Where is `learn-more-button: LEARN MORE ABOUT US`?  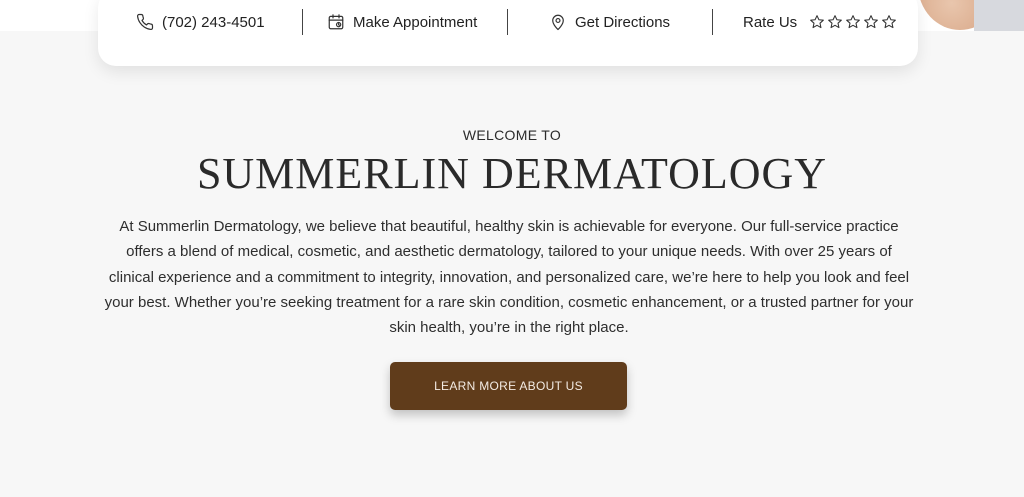
learn-more-button: LEARN MORE ABOUT US is located at coordinates (508, 386).